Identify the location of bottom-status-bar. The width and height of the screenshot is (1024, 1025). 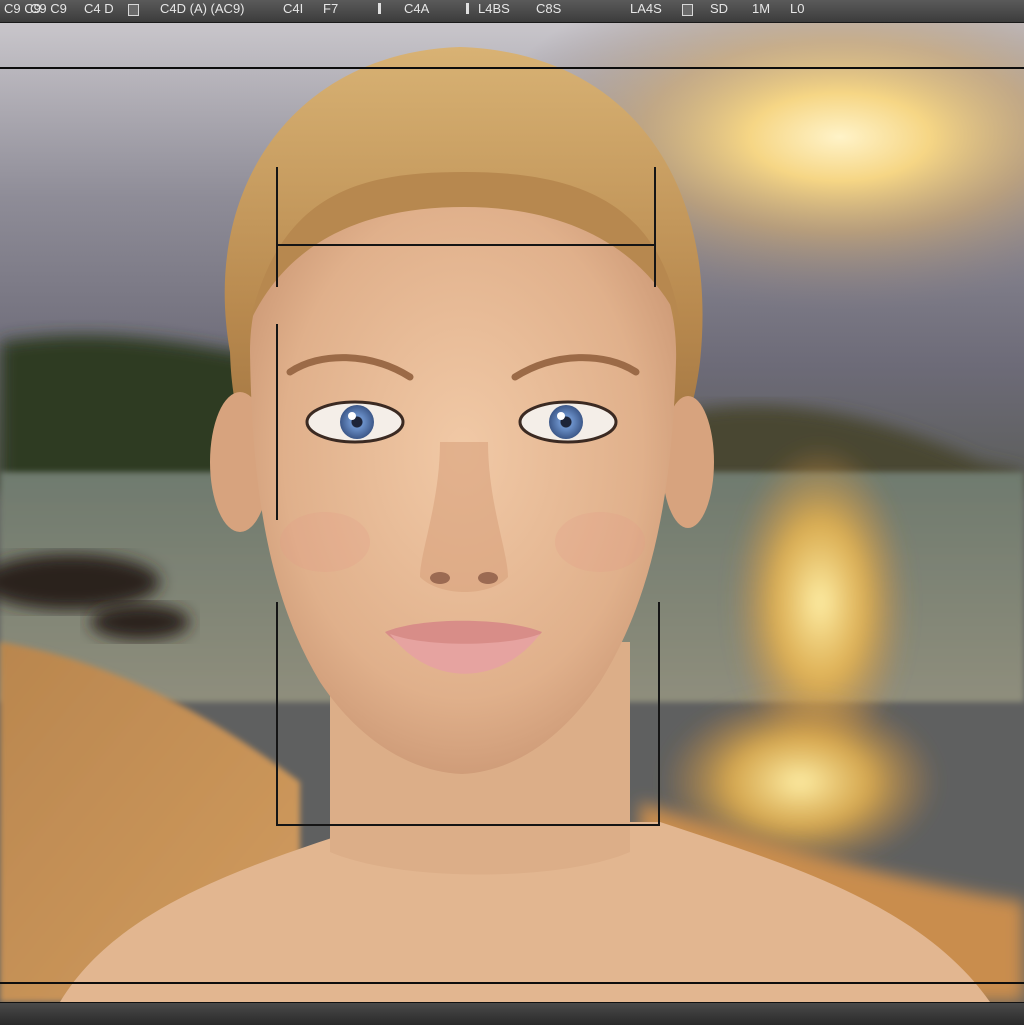
(512, 1013).